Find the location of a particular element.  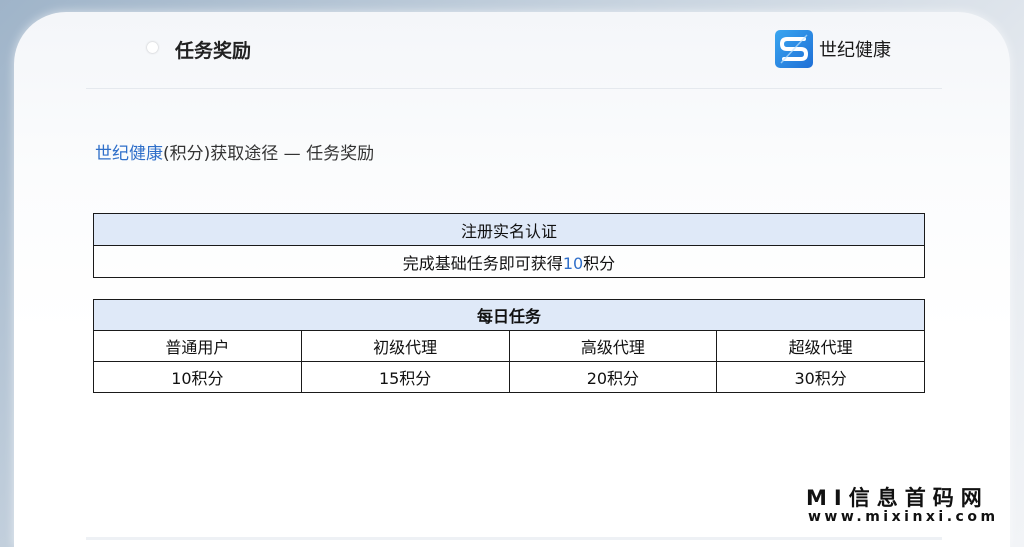

table-row: 10积分 15积分 20积分 30积分 is located at coordinates (509, 377).